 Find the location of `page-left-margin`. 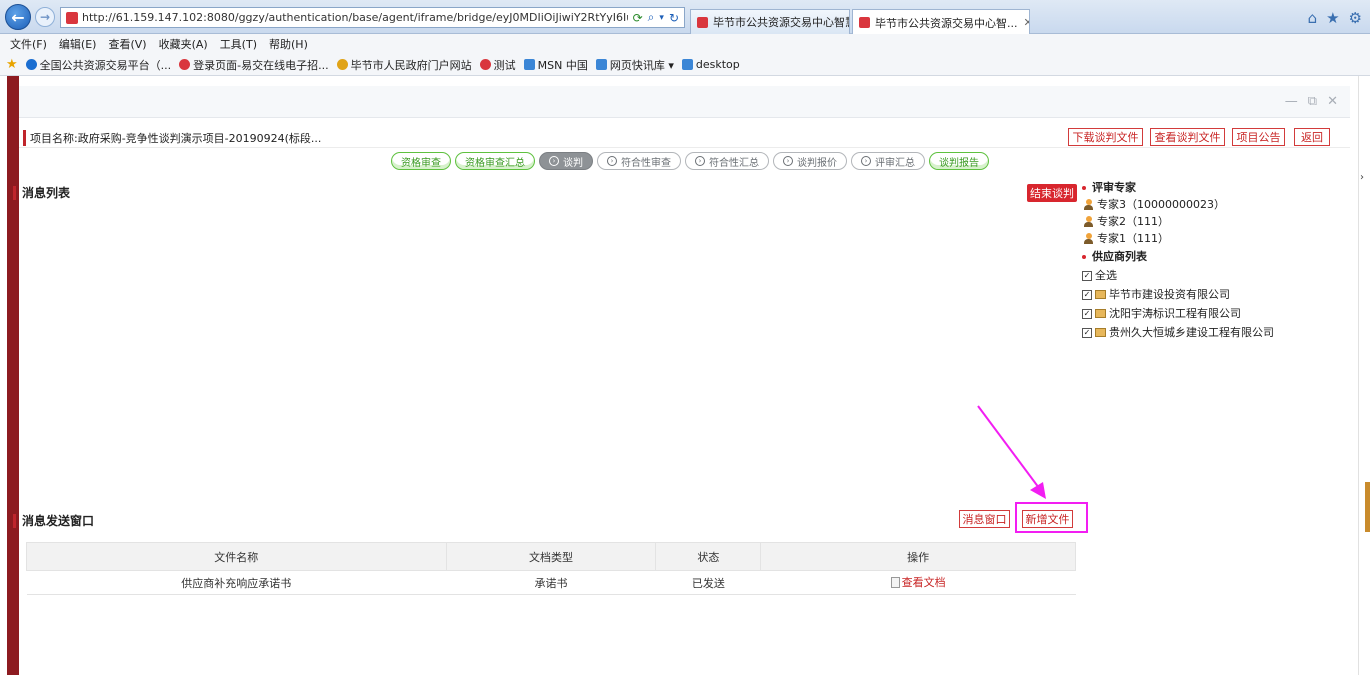

page-left-margin is located at coordinates (3, 375).